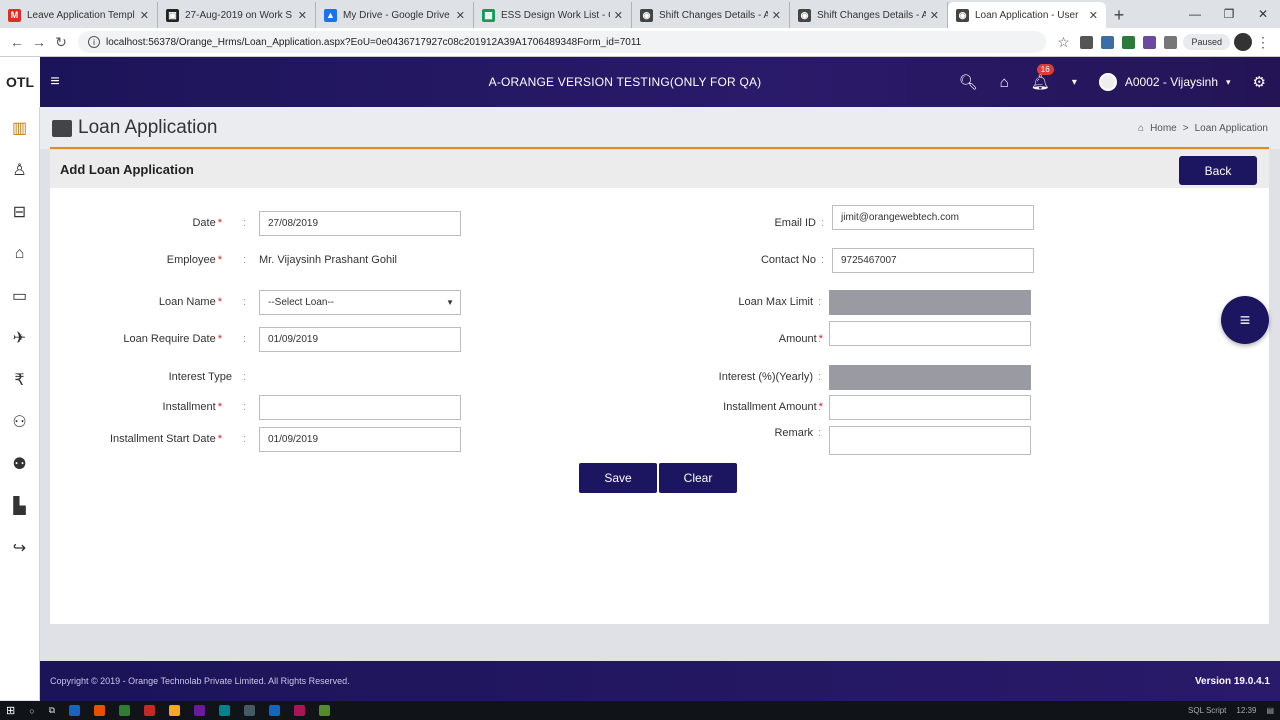 The width and height of the screenshot is (1280, 720). I want to click on email-input: jimit@orangewebtech.com, so click(933, 217).